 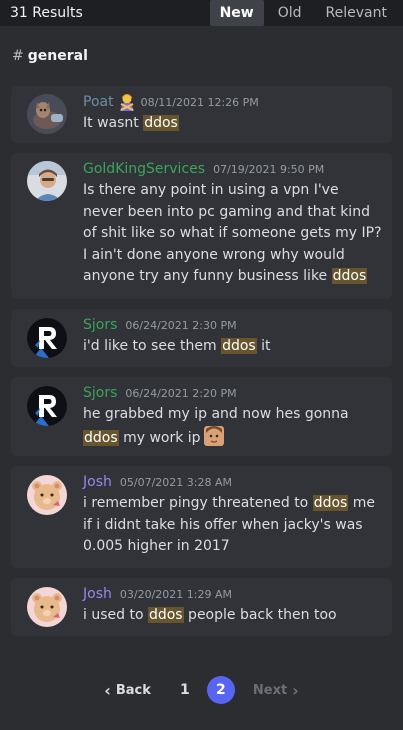 What do you see at coordinates (127, 102) in the screenshot?
I see `person-gesturing-no-emoji` at bounding box center [127, 102].